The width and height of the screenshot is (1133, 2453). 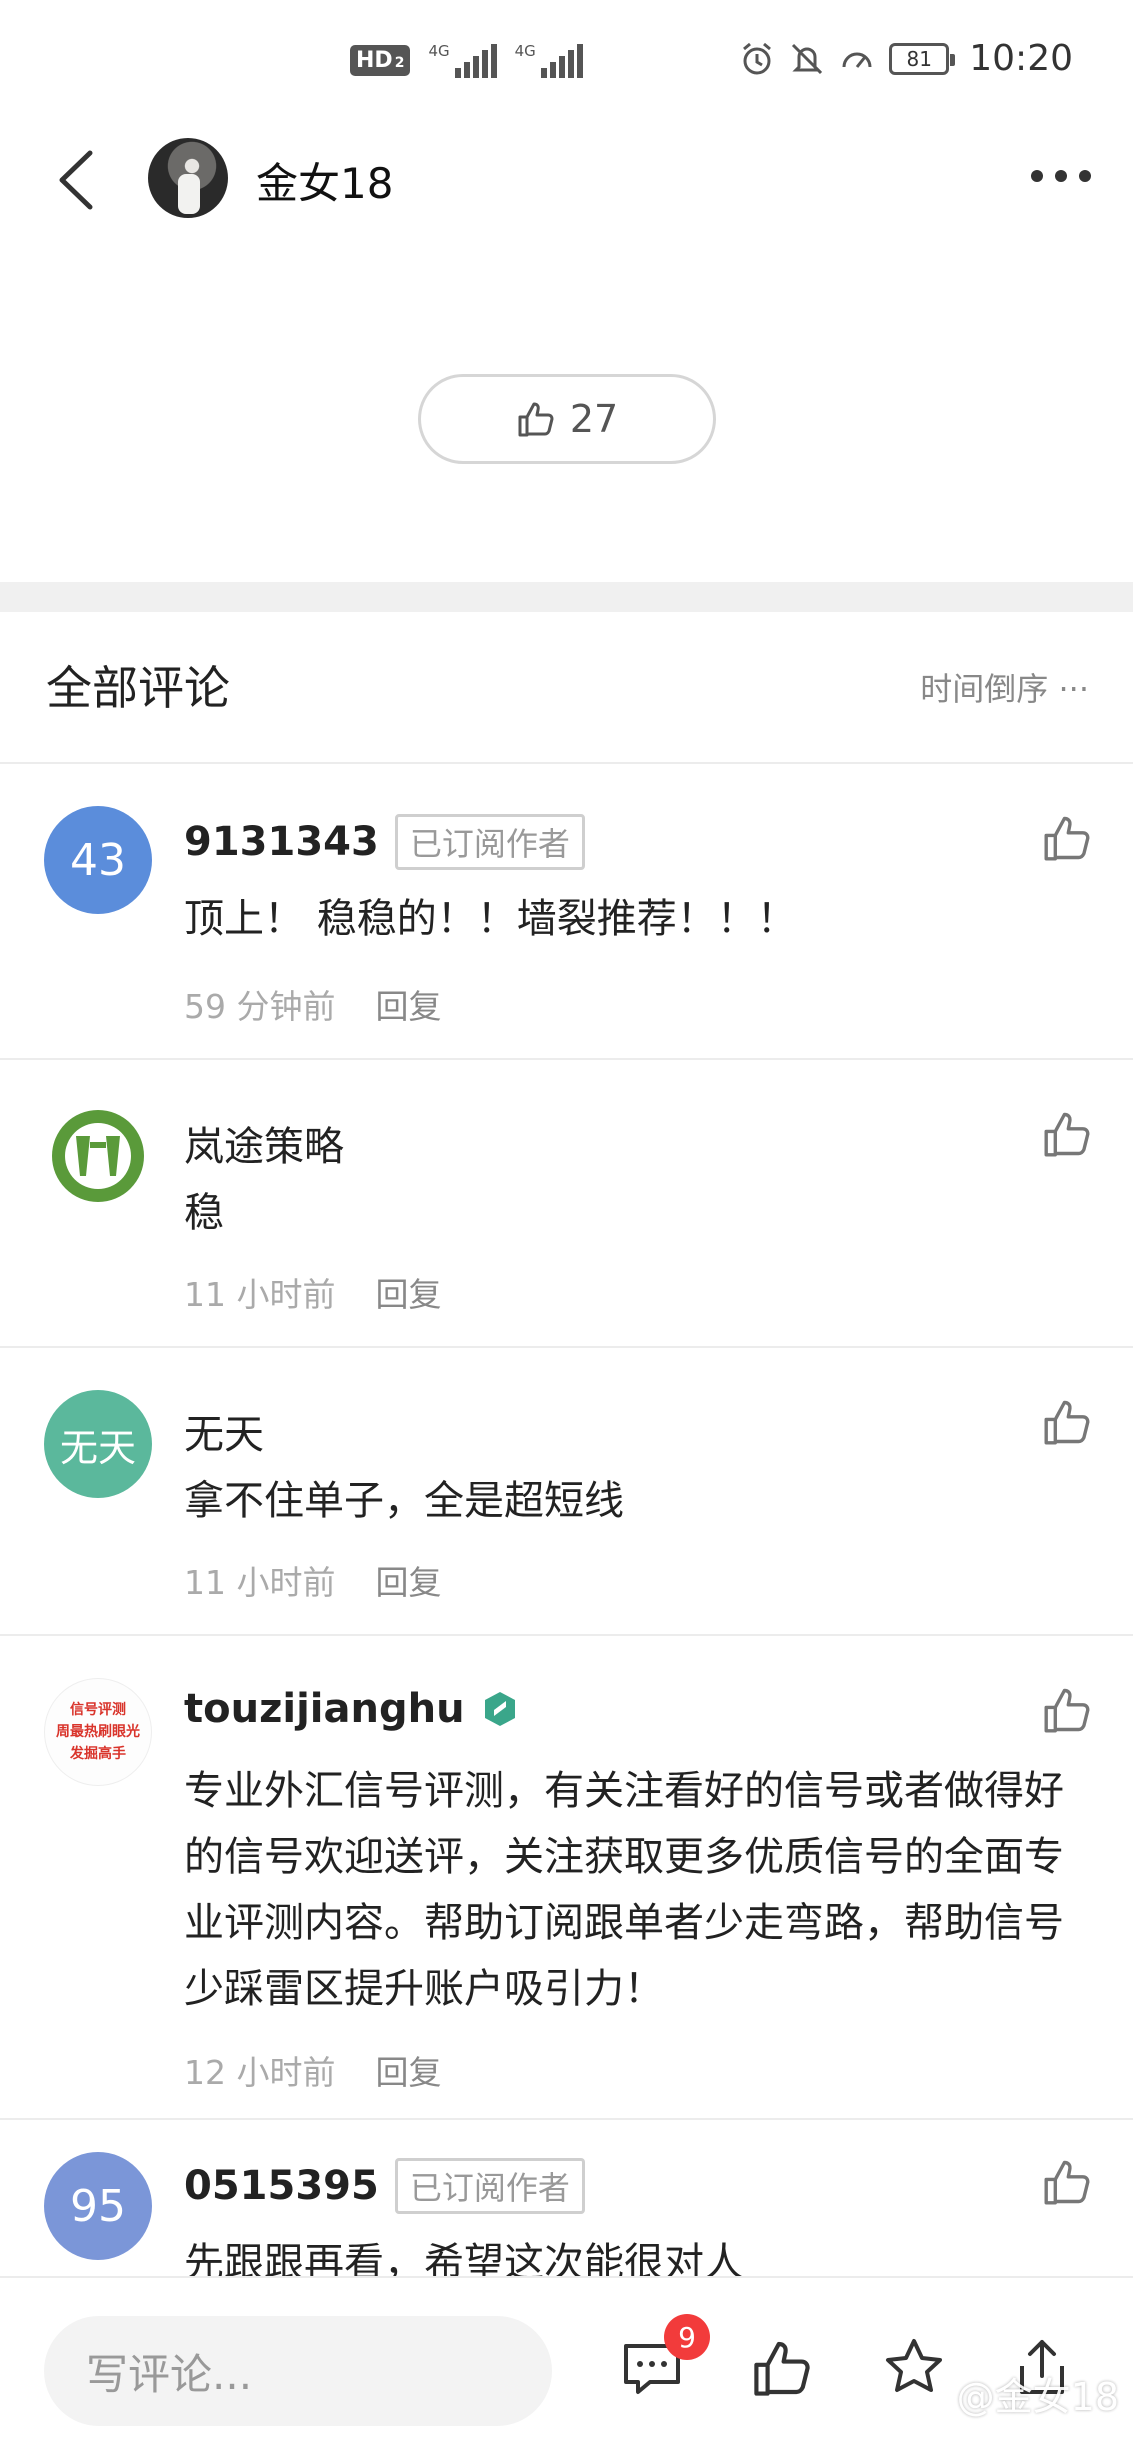 What do you see at coordinates (566, 597) in the screenshot?
I see `section-divider` at bounding box center [566, 597].